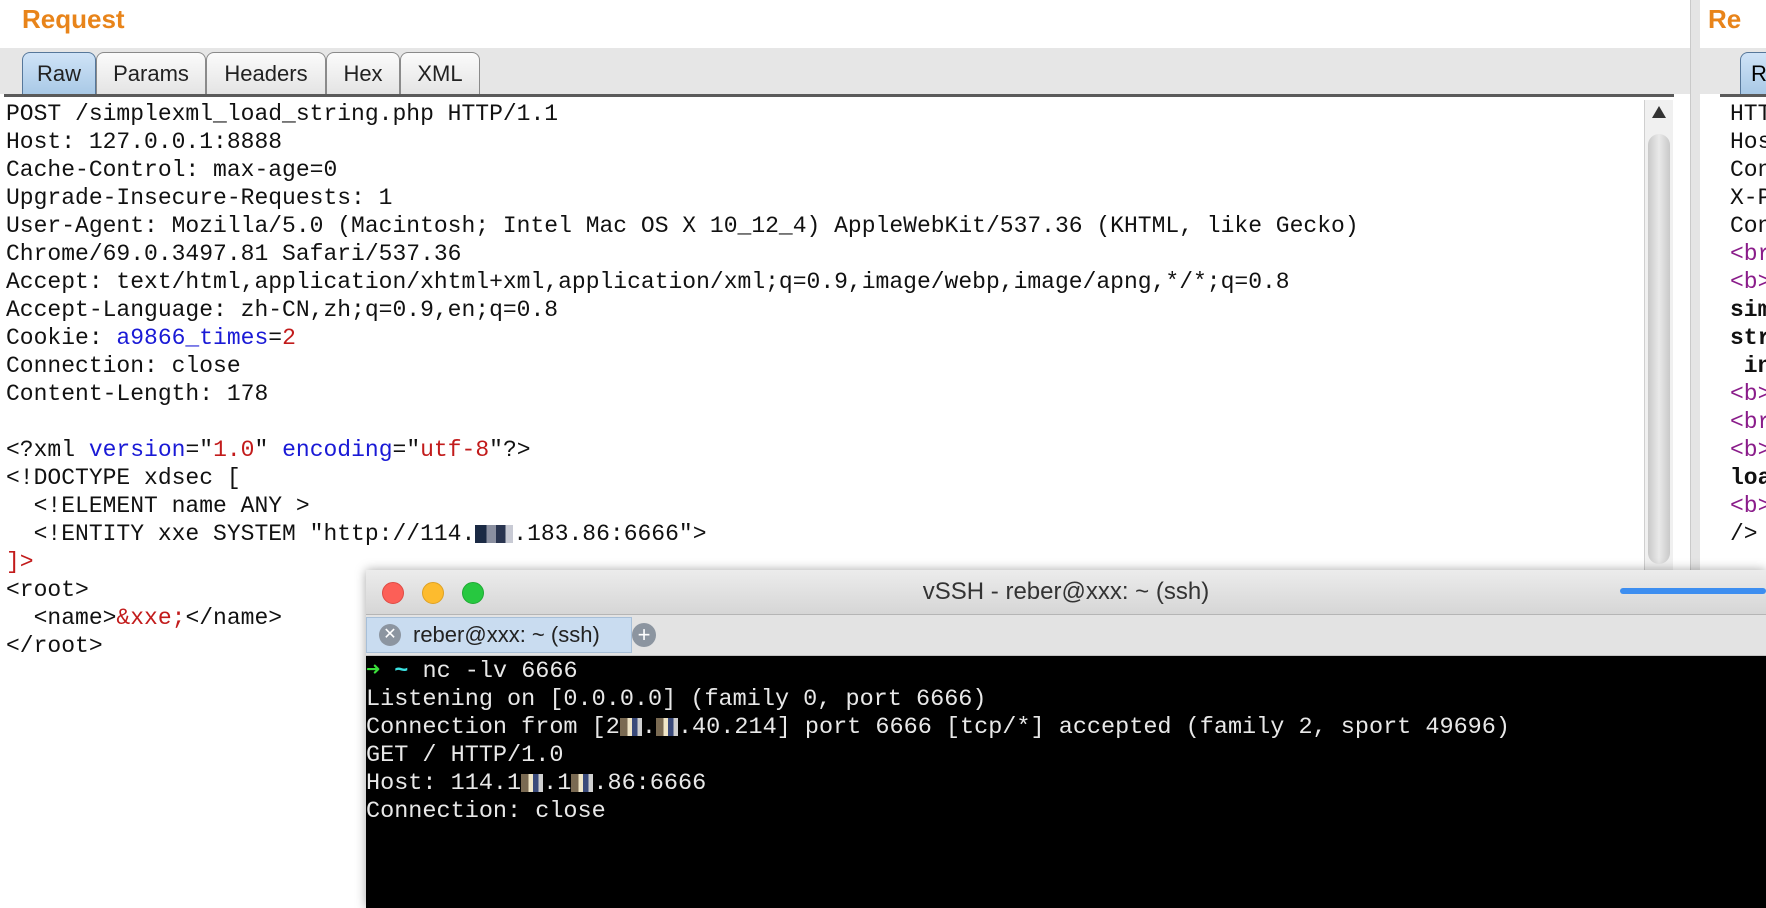 The width and height of the screenshot is (1766, 908). What do you see at coordinates (455, 450) in the screenshot?
I see `xml-encoding-value: utf-8` at bounding box center [455, 450].